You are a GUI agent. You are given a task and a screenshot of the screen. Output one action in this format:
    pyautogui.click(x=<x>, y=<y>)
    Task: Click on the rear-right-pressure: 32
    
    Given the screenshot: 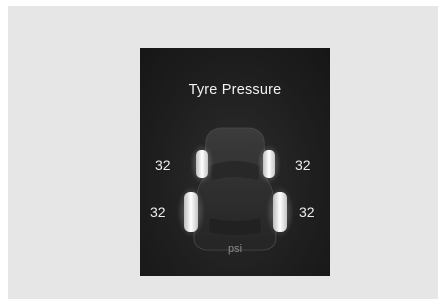 What is the action you would take?
    pyautogui.click(x=307, y=212)
    